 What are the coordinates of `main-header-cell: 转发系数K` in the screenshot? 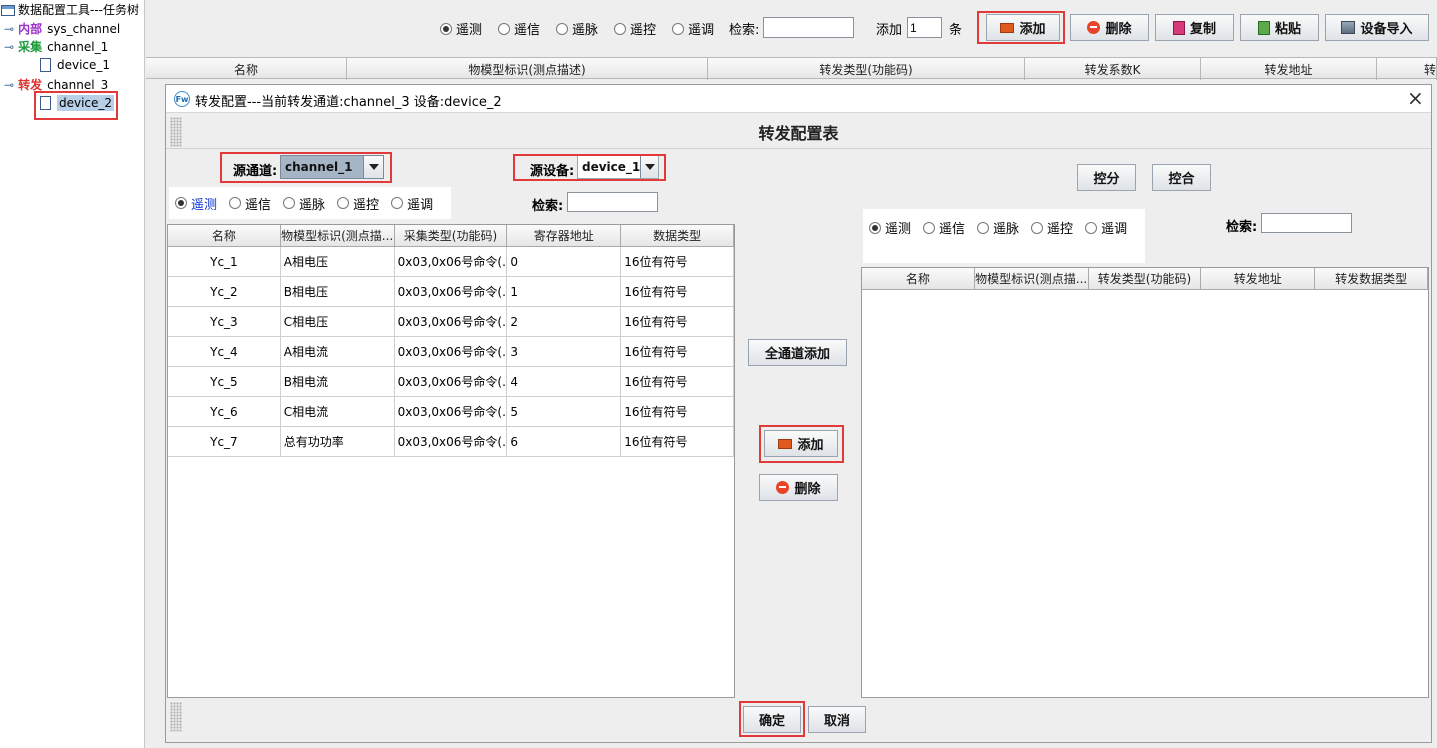 It's located at (1113, 69).